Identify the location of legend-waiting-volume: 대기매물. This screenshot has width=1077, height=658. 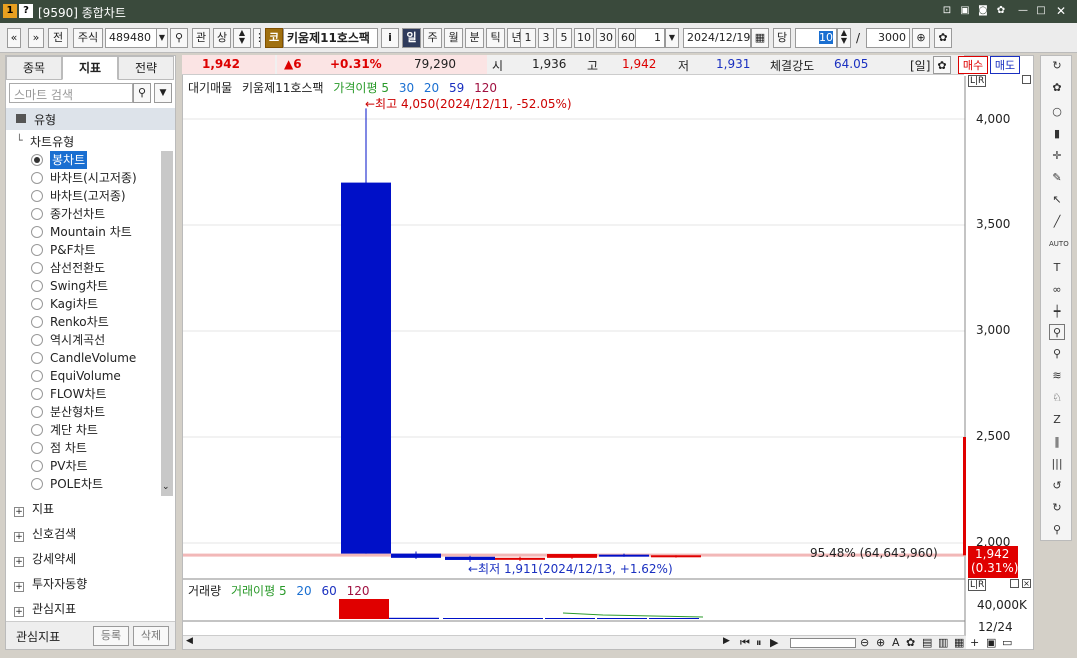
(210, 88).